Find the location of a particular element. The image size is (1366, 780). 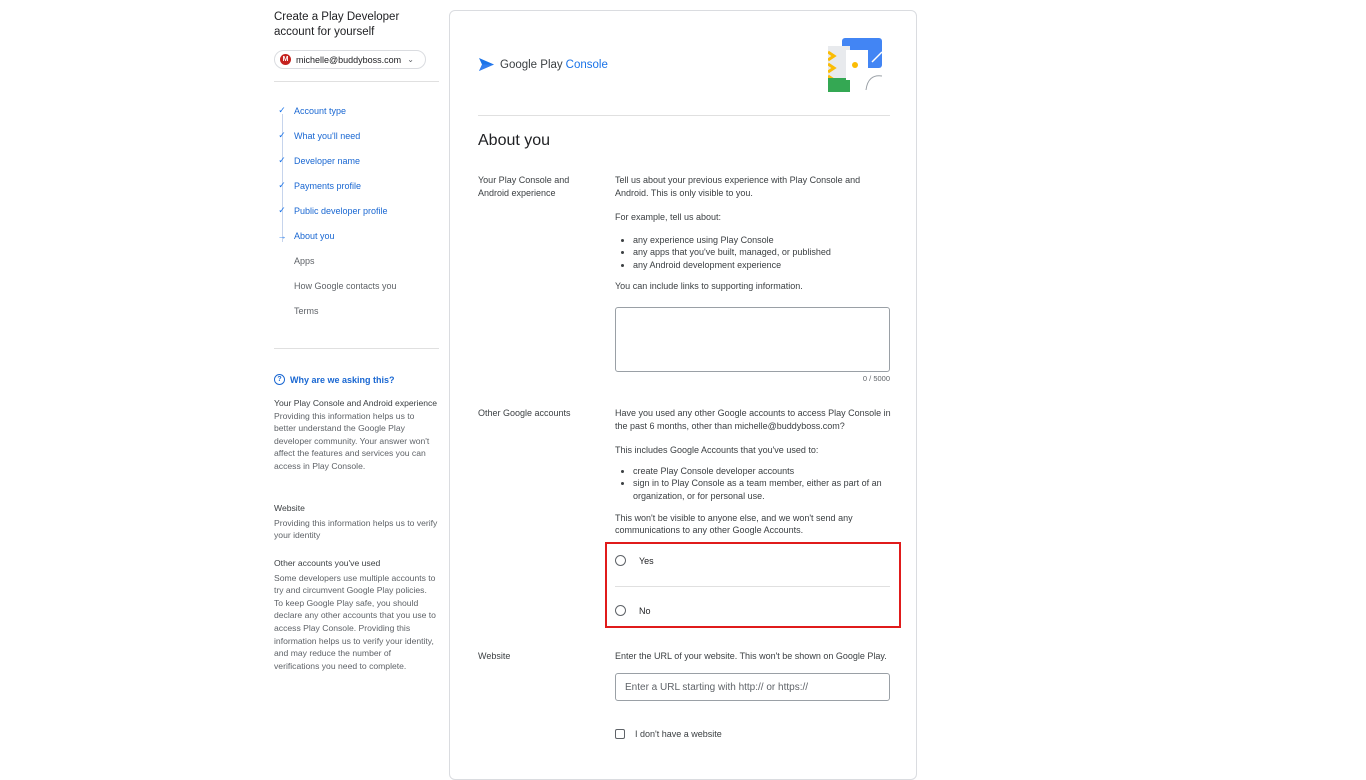

arrow-right-icon: → is located at coordinates (282, 235).